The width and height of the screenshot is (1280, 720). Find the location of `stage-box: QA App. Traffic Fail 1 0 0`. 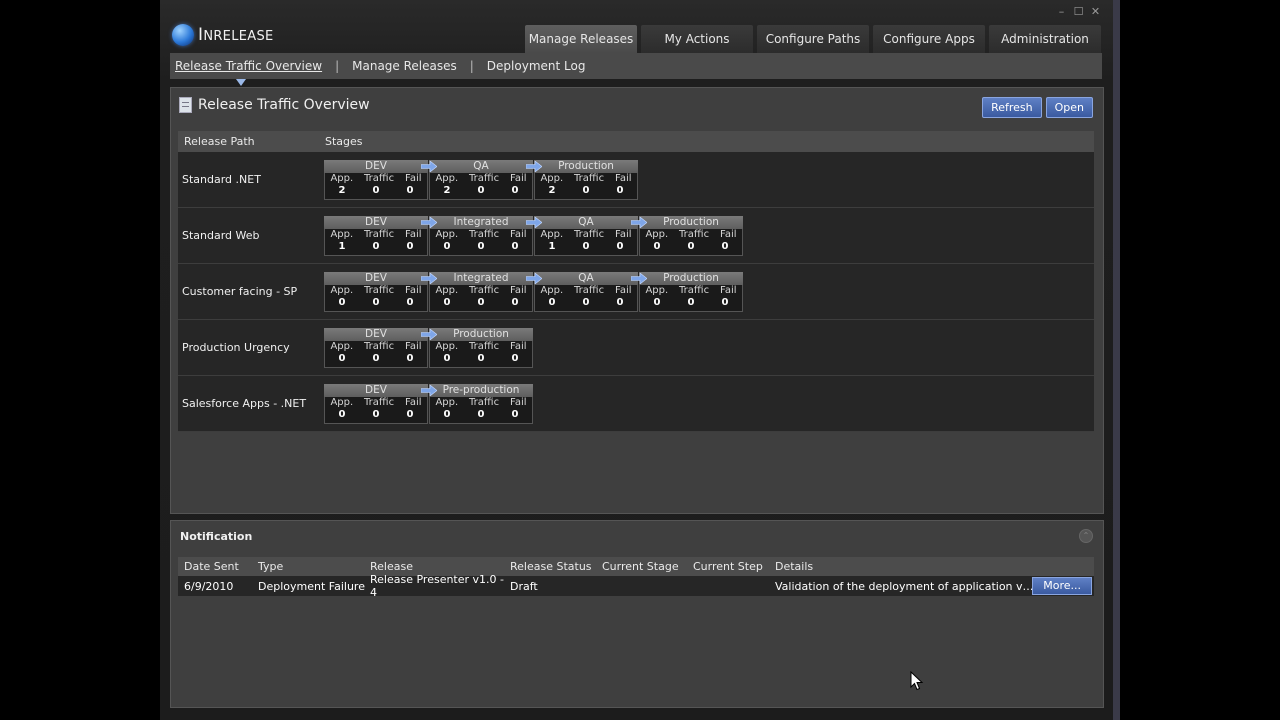

stage-box: QA App. Traffic Fail 1 0 0 is located at coordinates (590, 236).